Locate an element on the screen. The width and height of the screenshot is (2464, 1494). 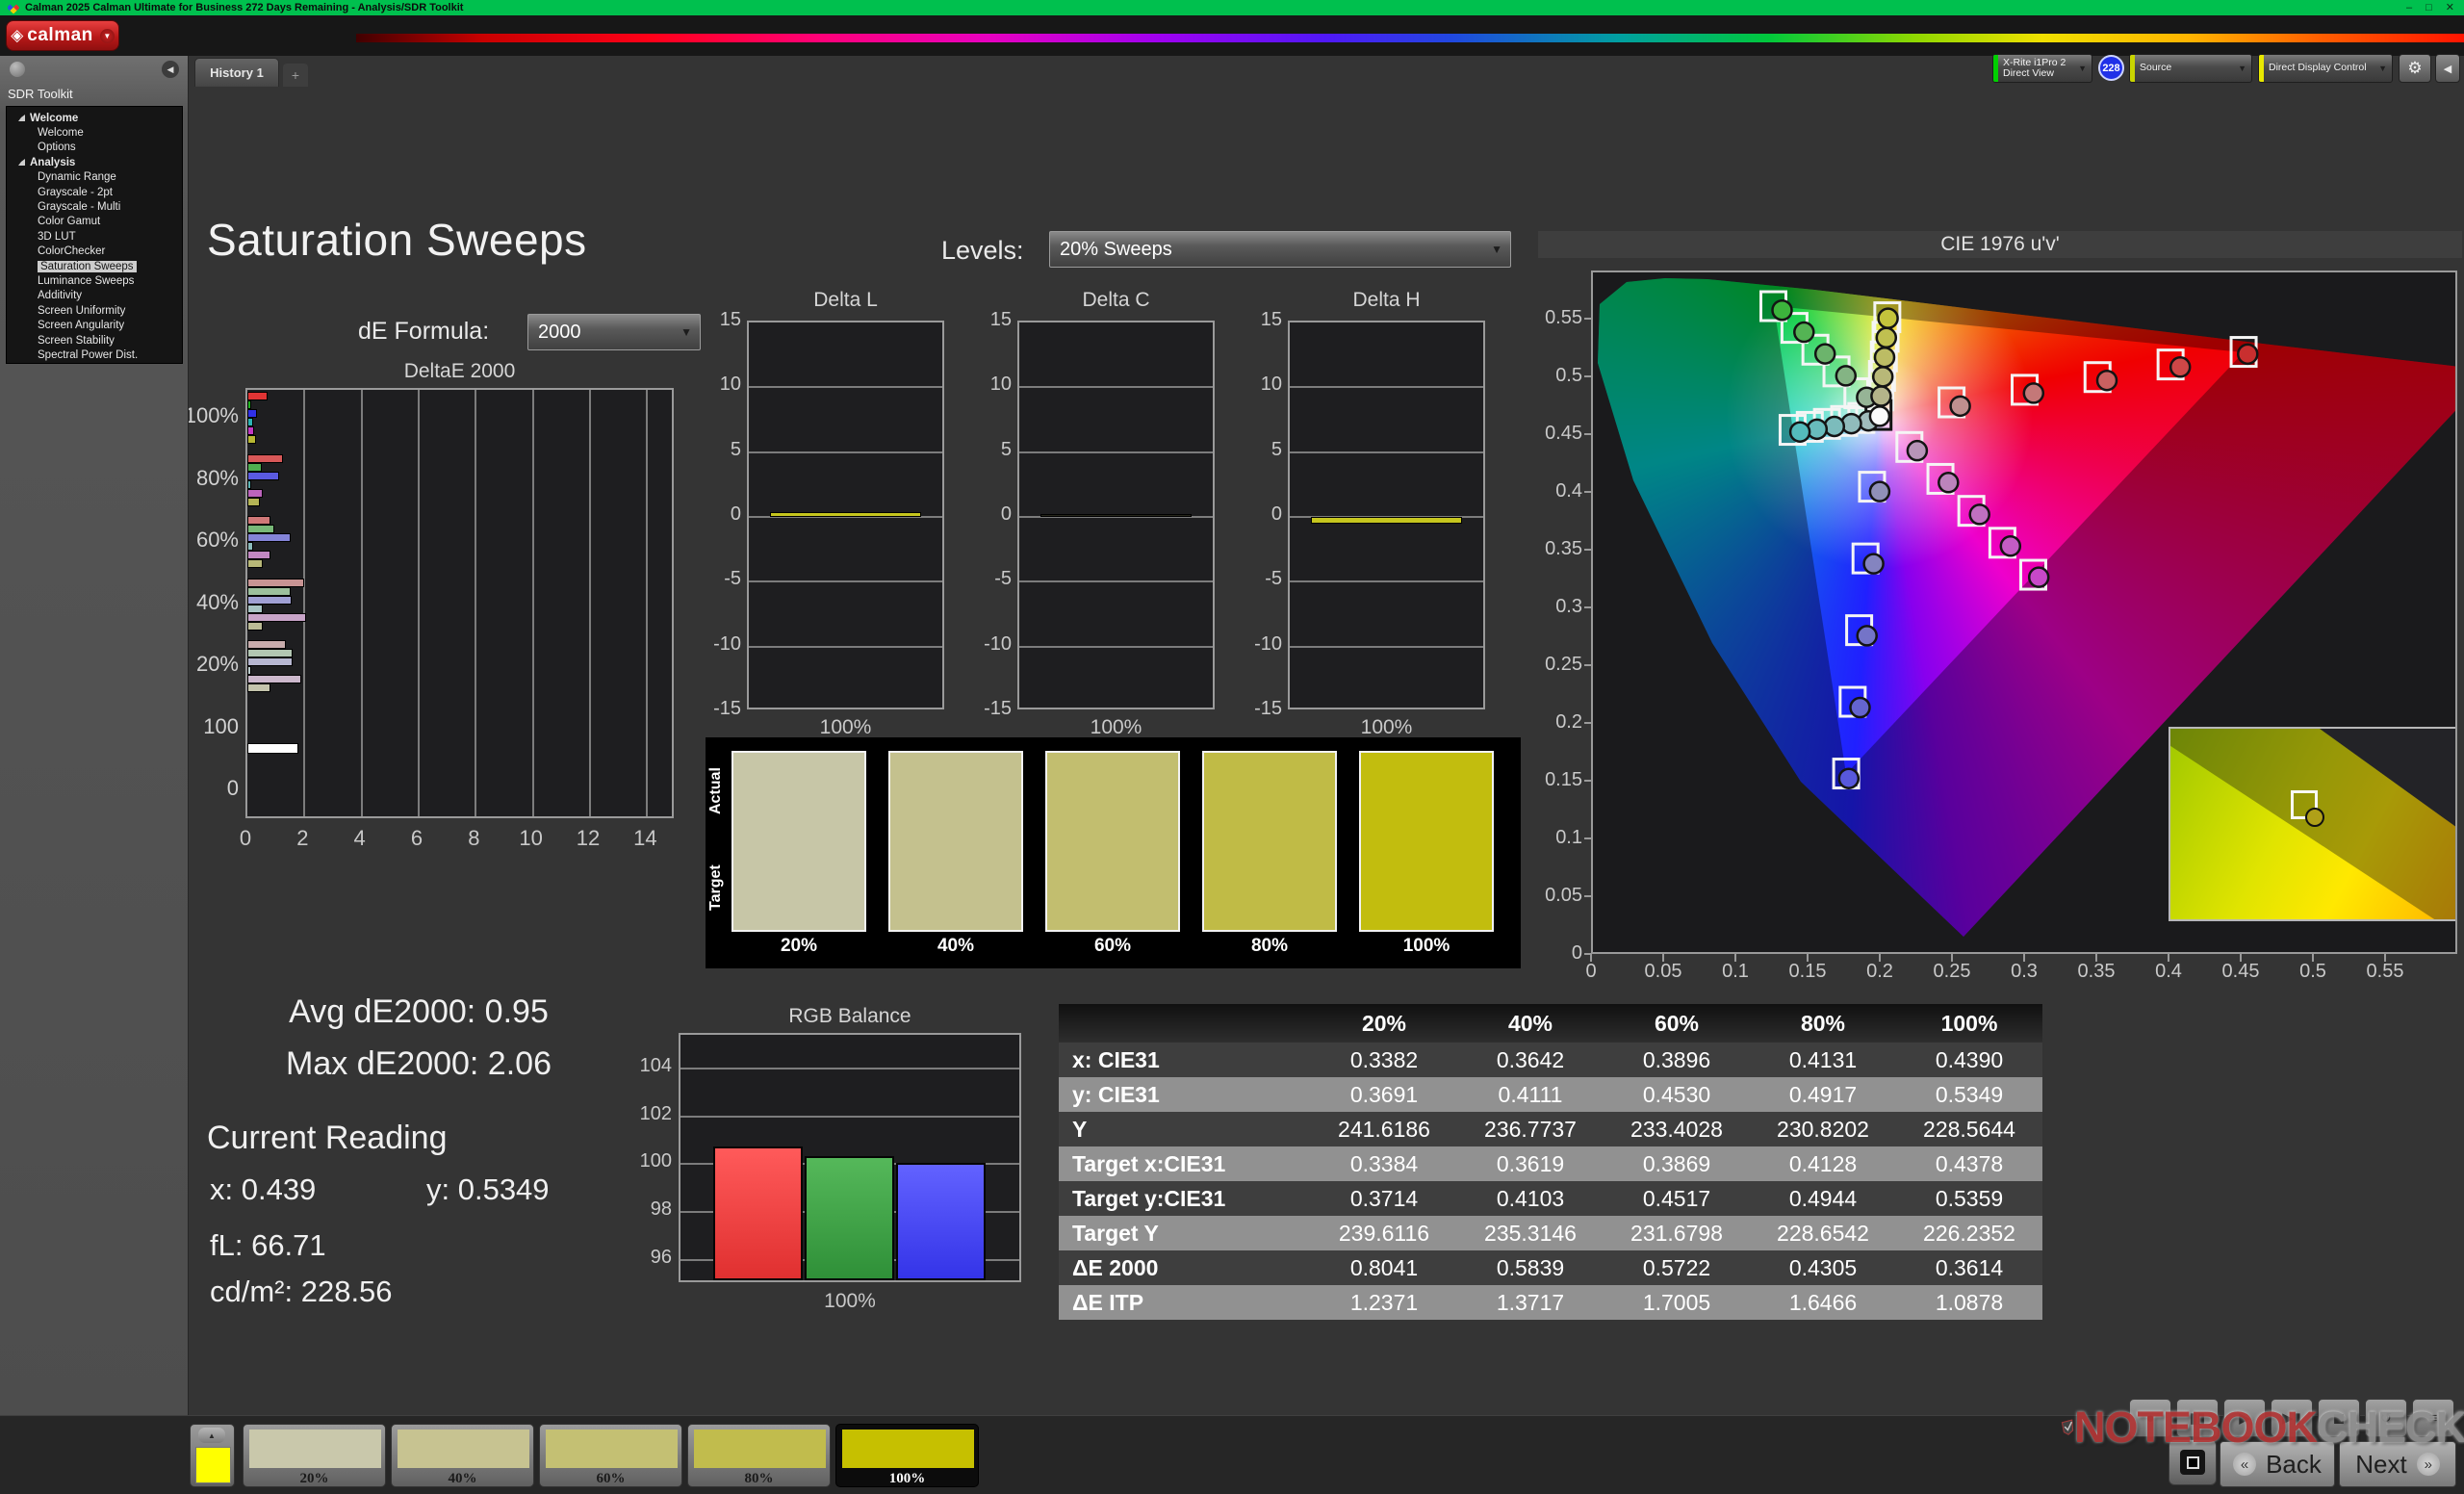
patch-tile-20%: 20% is located at coordinates (314, 1455).